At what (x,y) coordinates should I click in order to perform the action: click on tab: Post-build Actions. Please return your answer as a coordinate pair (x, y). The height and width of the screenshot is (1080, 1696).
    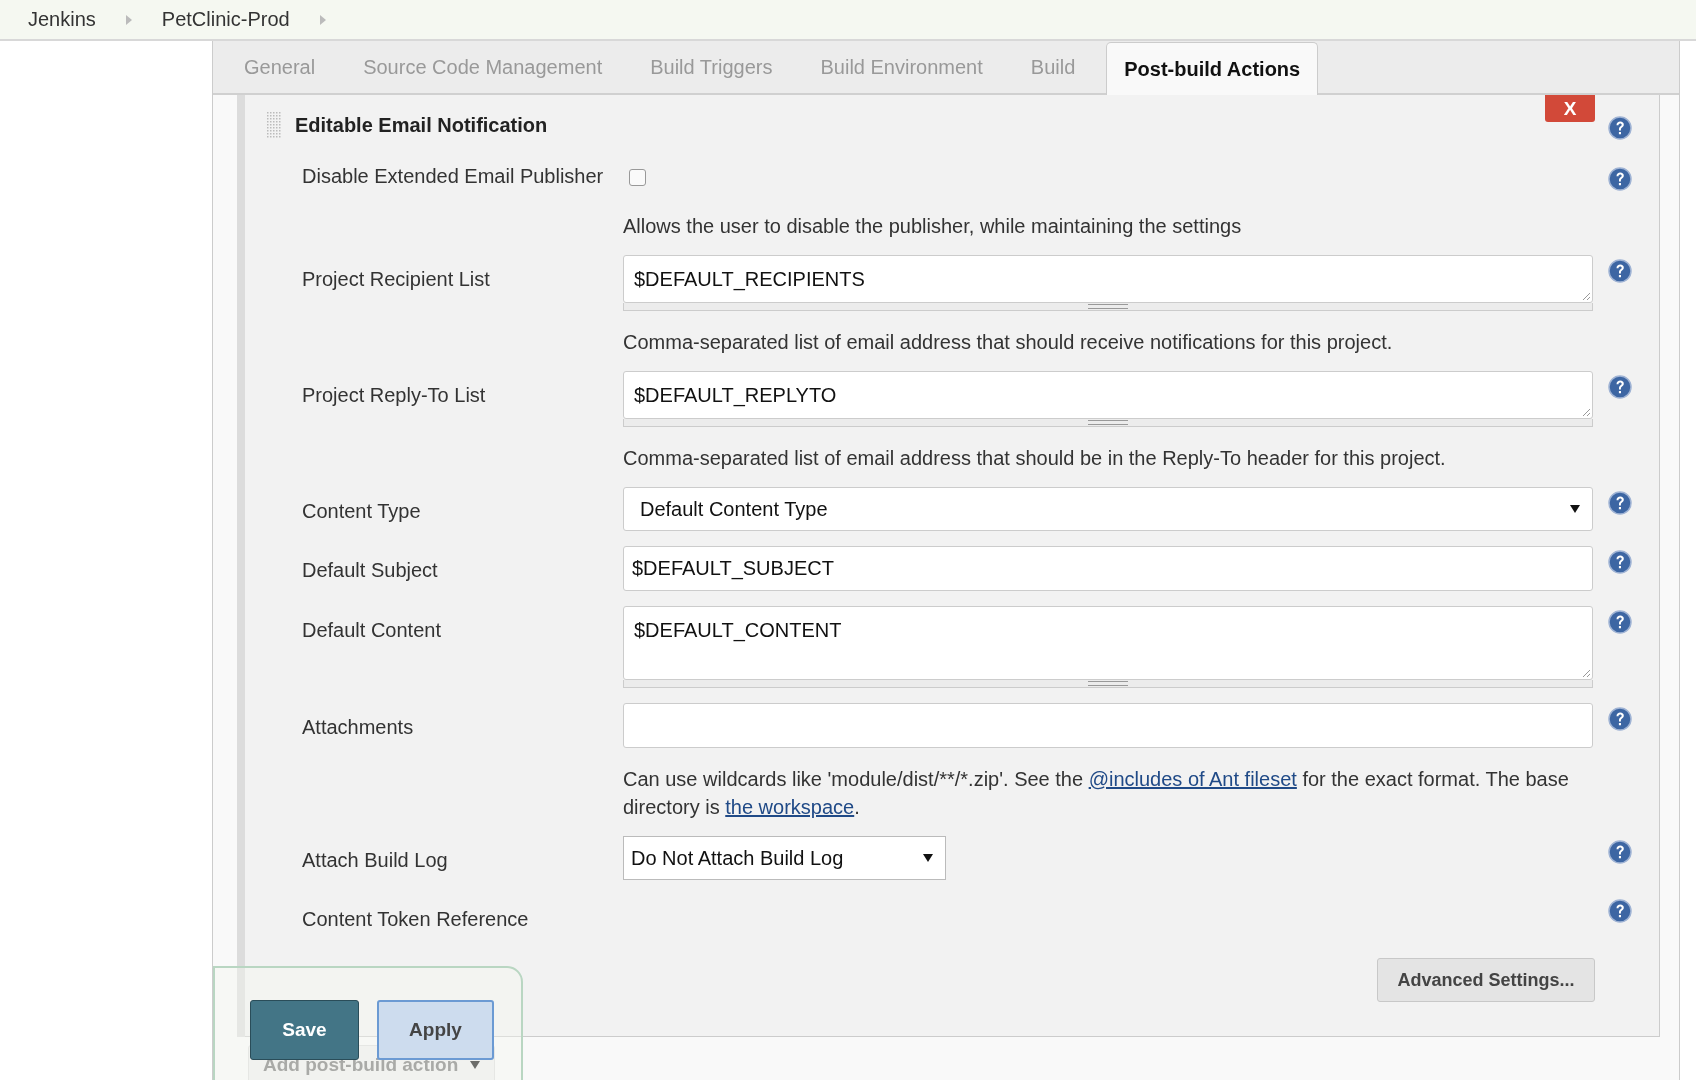
    Looking at the image, I should click on (1212, 68).